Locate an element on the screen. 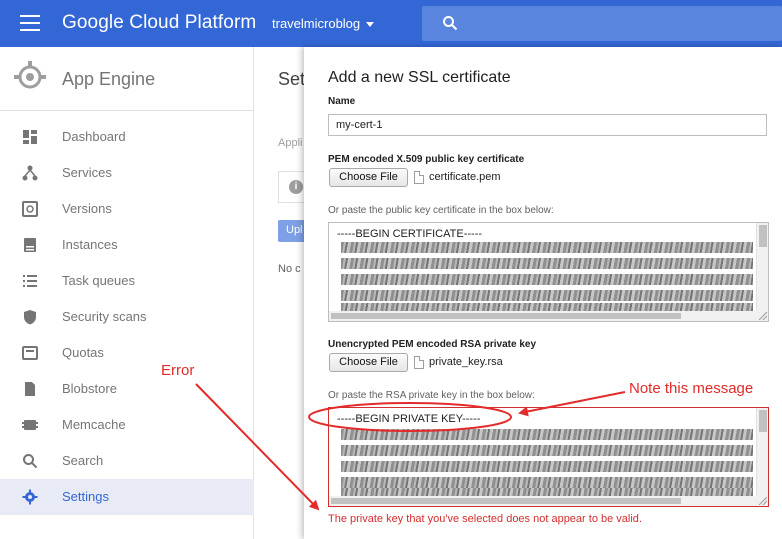 The height and width of the screenshot is (539, 782). quotas-icon is located at coordinates (30, 353).